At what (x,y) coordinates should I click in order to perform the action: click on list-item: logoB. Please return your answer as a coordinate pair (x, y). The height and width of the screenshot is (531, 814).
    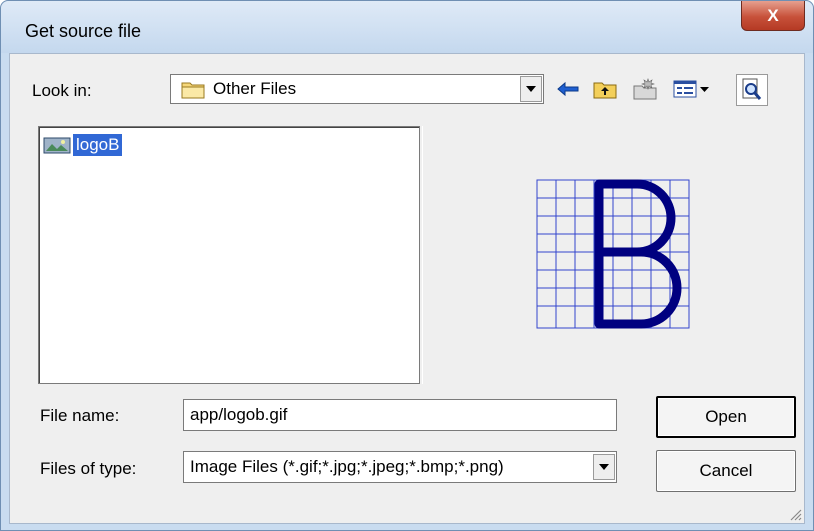
    Looking at the image, I should click on (83, 145).